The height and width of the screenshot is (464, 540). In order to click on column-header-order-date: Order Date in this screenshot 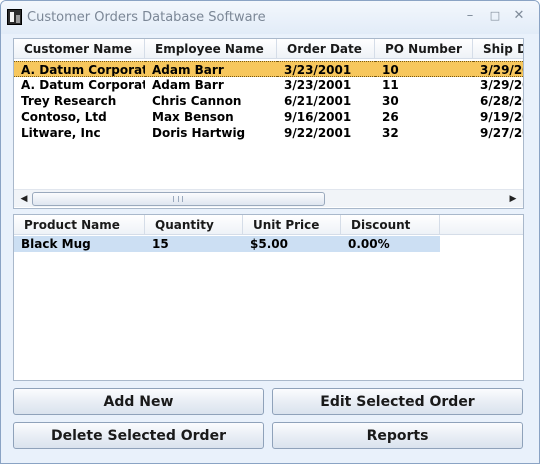, I will do `click(326, 49)`.